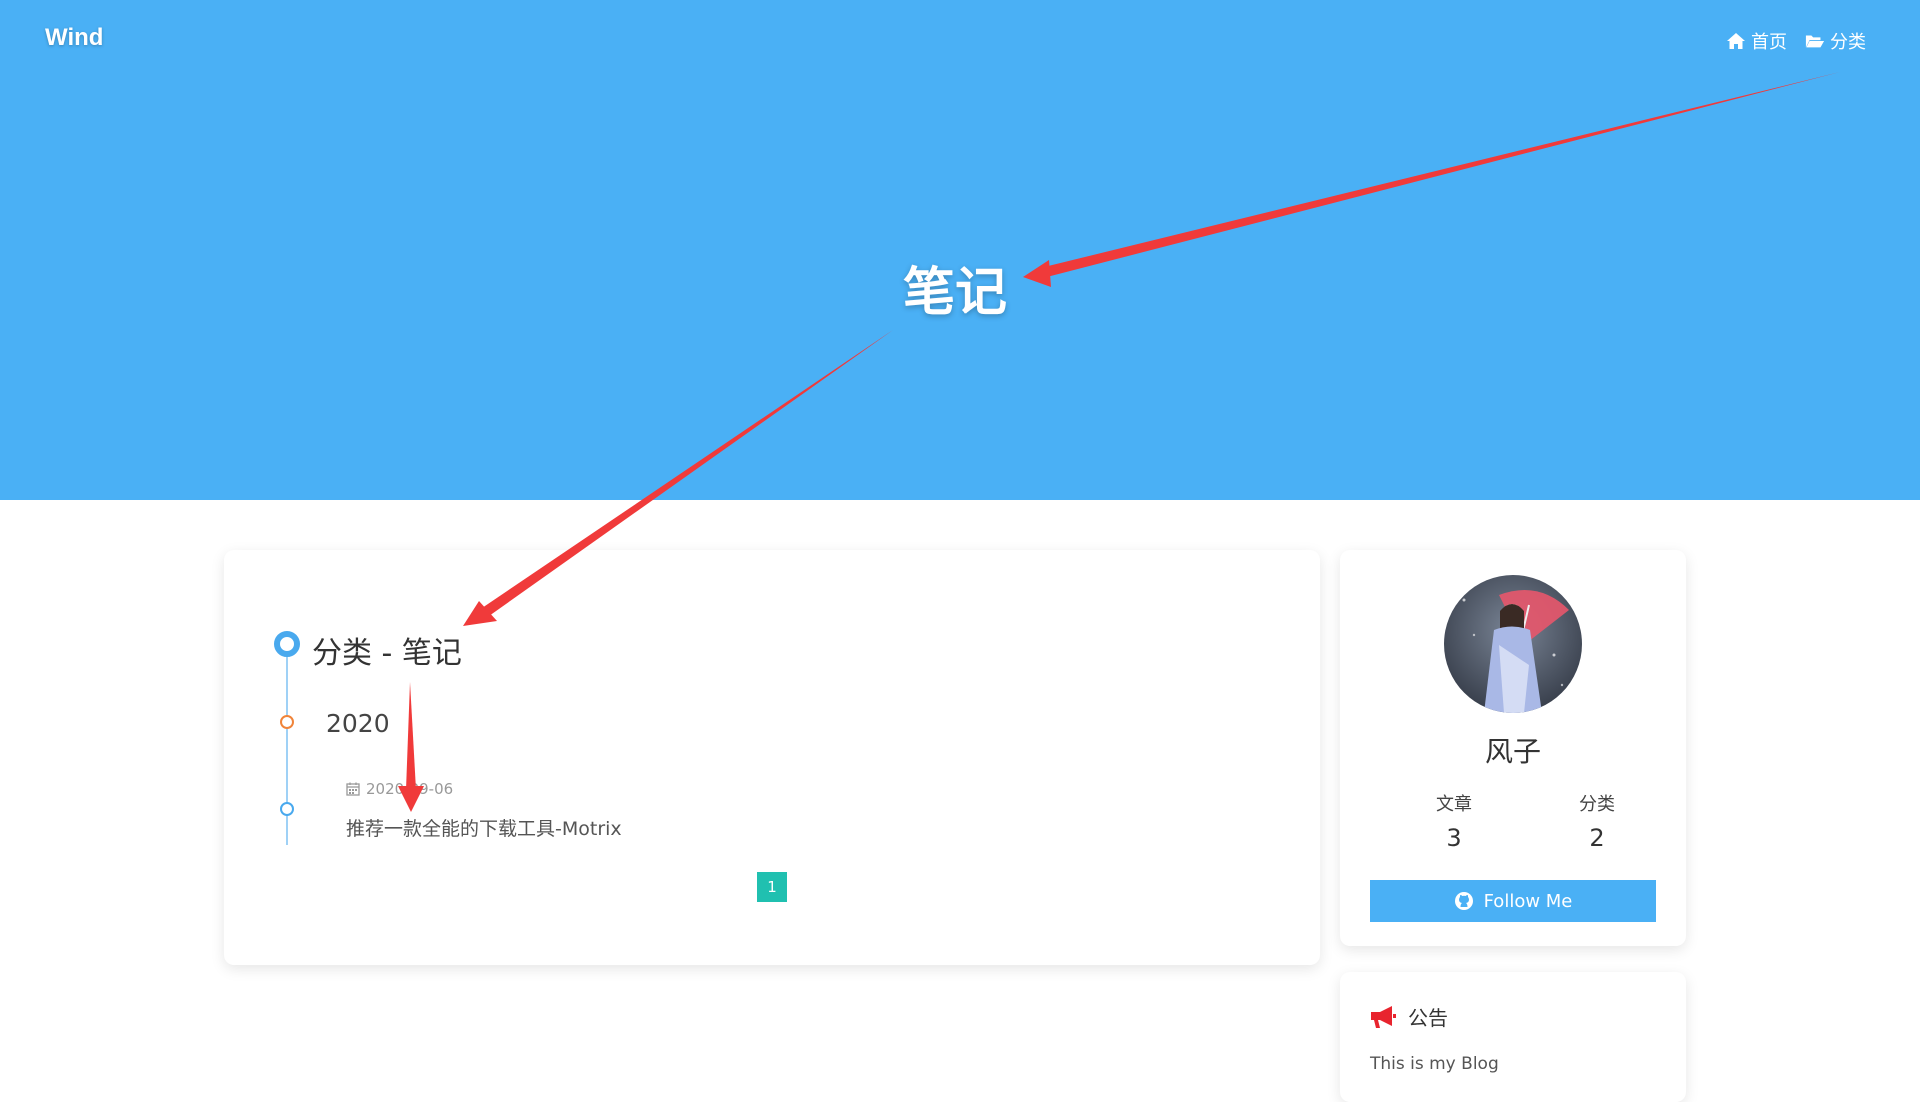  Describe the element at coordinates (353, 789) in the screenshot. I see `calendar-icon` at that location.